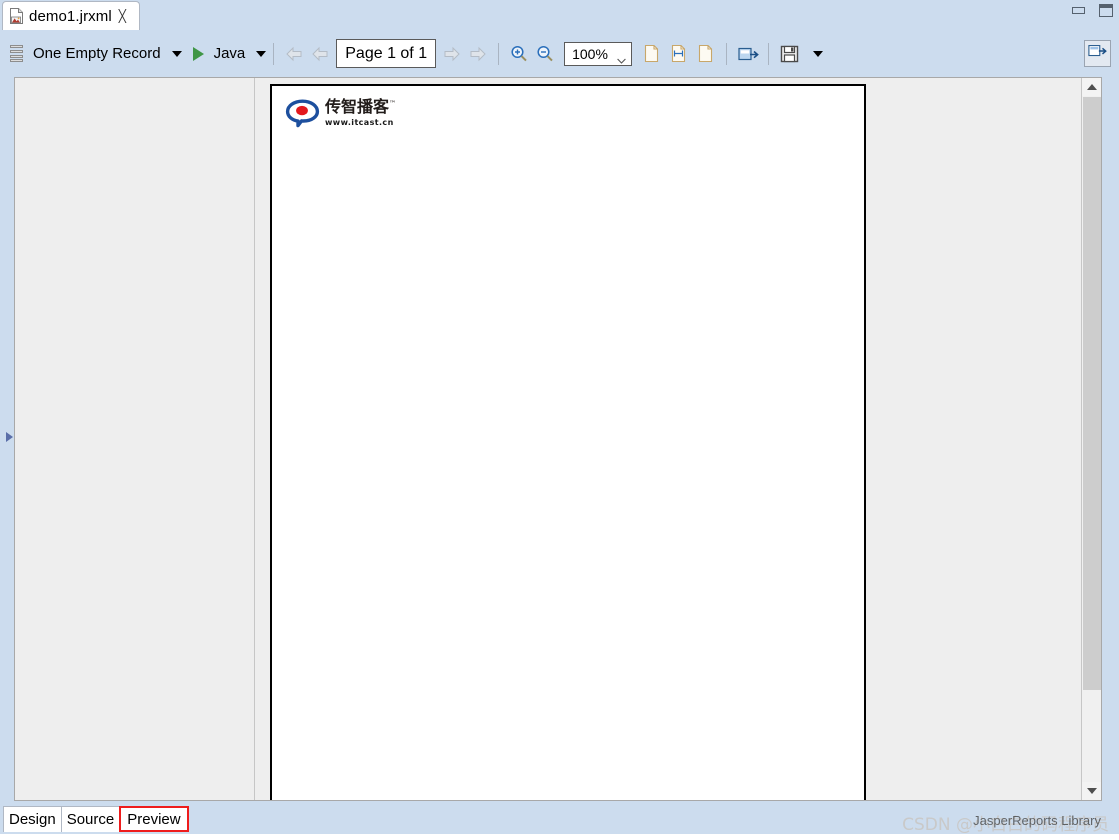  I want to click on tab-design: Design, so click(32, 819).